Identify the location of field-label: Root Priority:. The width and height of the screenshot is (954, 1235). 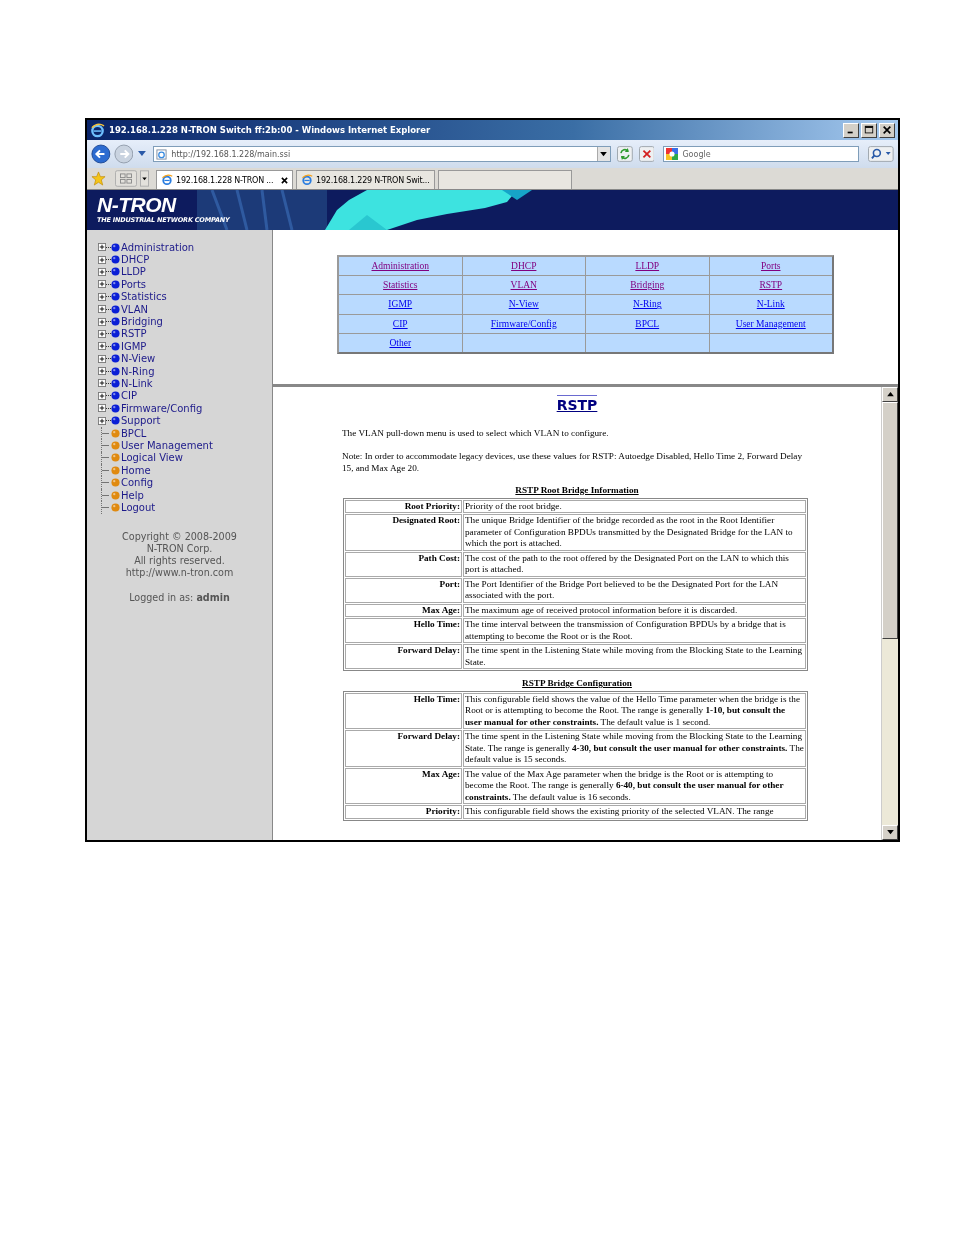
(403, 506).